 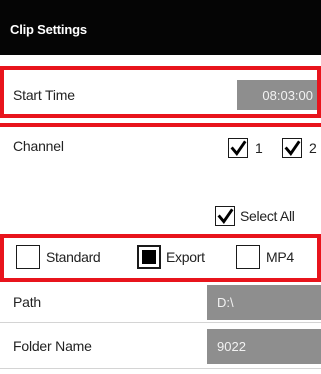 What do you see at coordinates (149, 257) in the screenshot?
I see `export-option-box` at bounding box center [149, 257].